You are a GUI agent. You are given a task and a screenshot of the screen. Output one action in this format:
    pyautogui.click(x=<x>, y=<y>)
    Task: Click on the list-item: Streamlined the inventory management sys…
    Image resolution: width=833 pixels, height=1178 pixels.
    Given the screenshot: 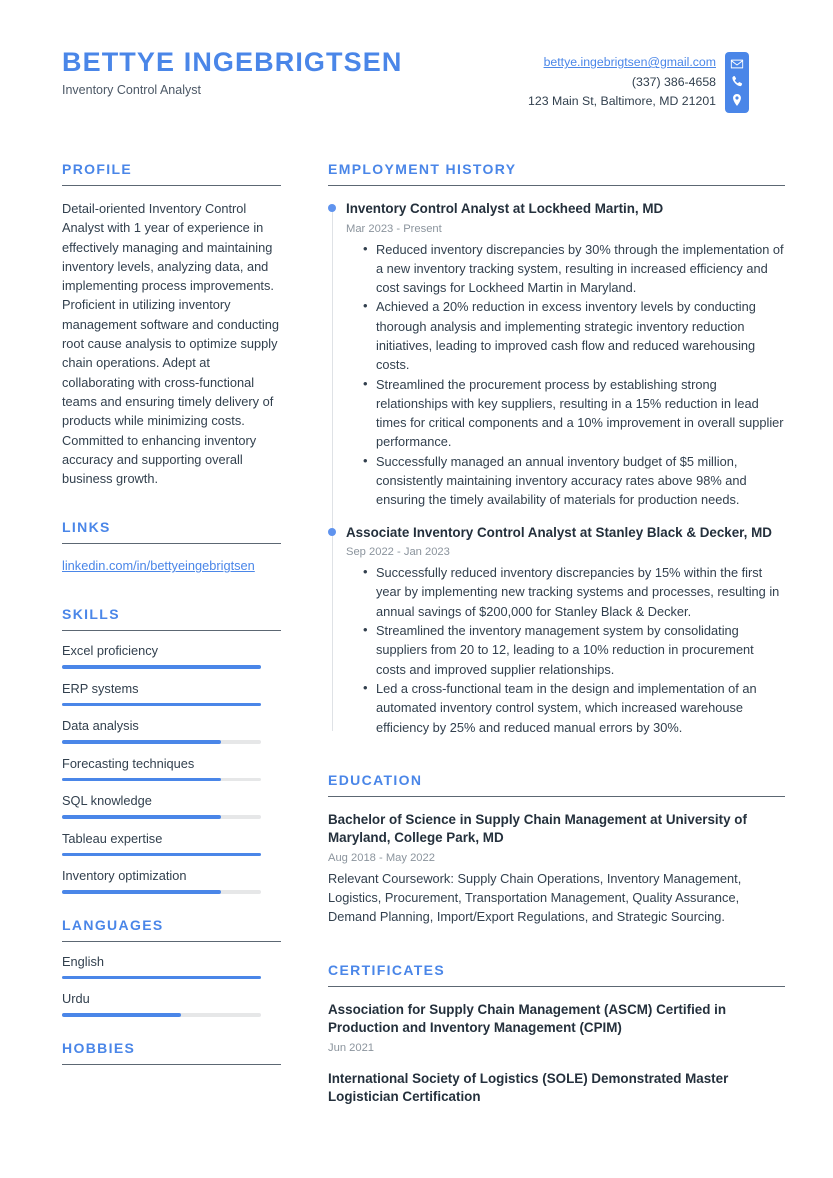 What is the action you would take?
    pyautogui.click(x=574, y=649)
    